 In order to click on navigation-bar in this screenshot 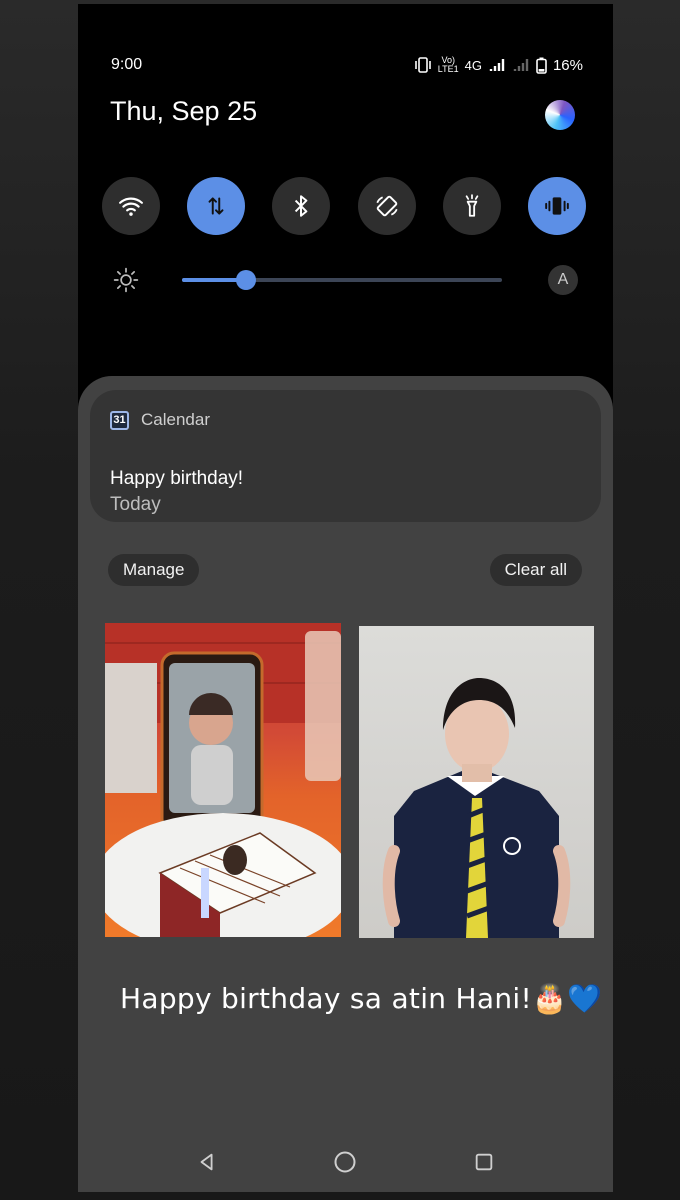, I will do `click(345, 1162)`.